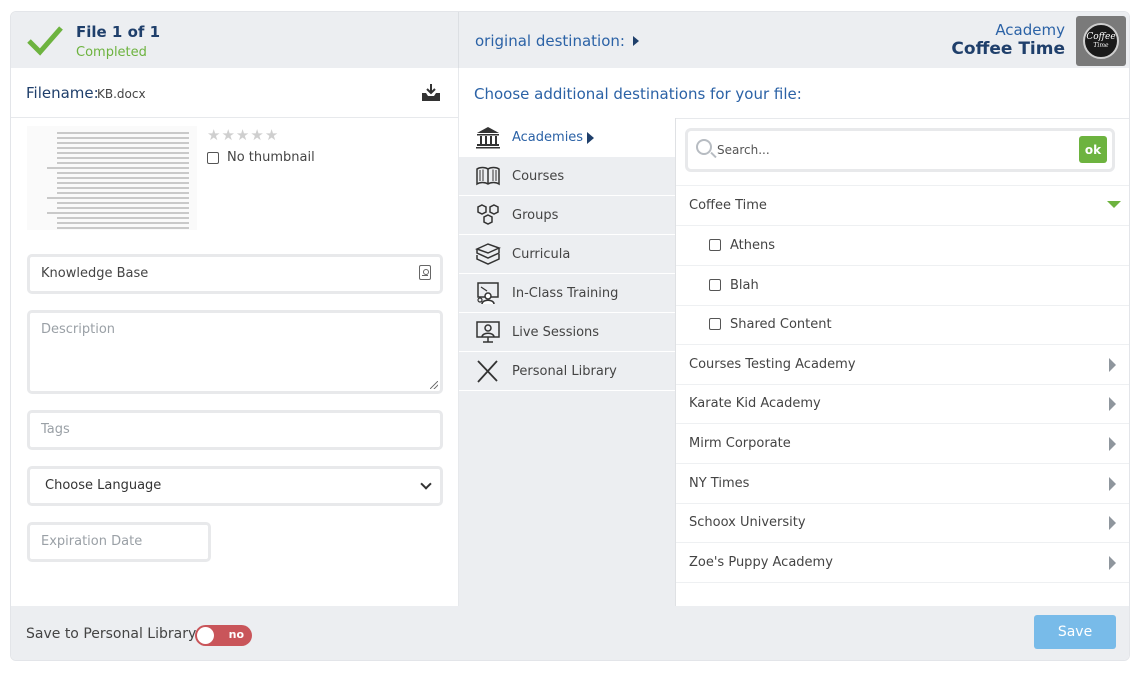 The width and height of the screenshot is (1139, 677). I want to click on academy-row-courses-testing: Courses Testing Academy, so click(902, 365).